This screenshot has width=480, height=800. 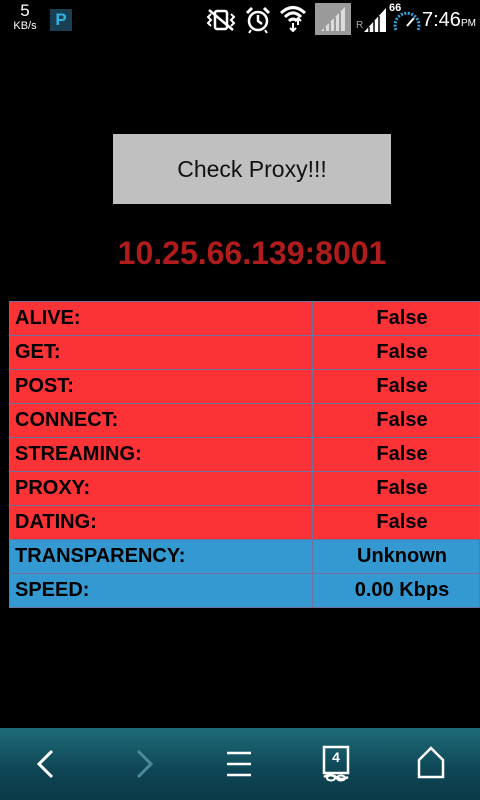 I want to click on battery-level: 66, so click(x=395, y=8).